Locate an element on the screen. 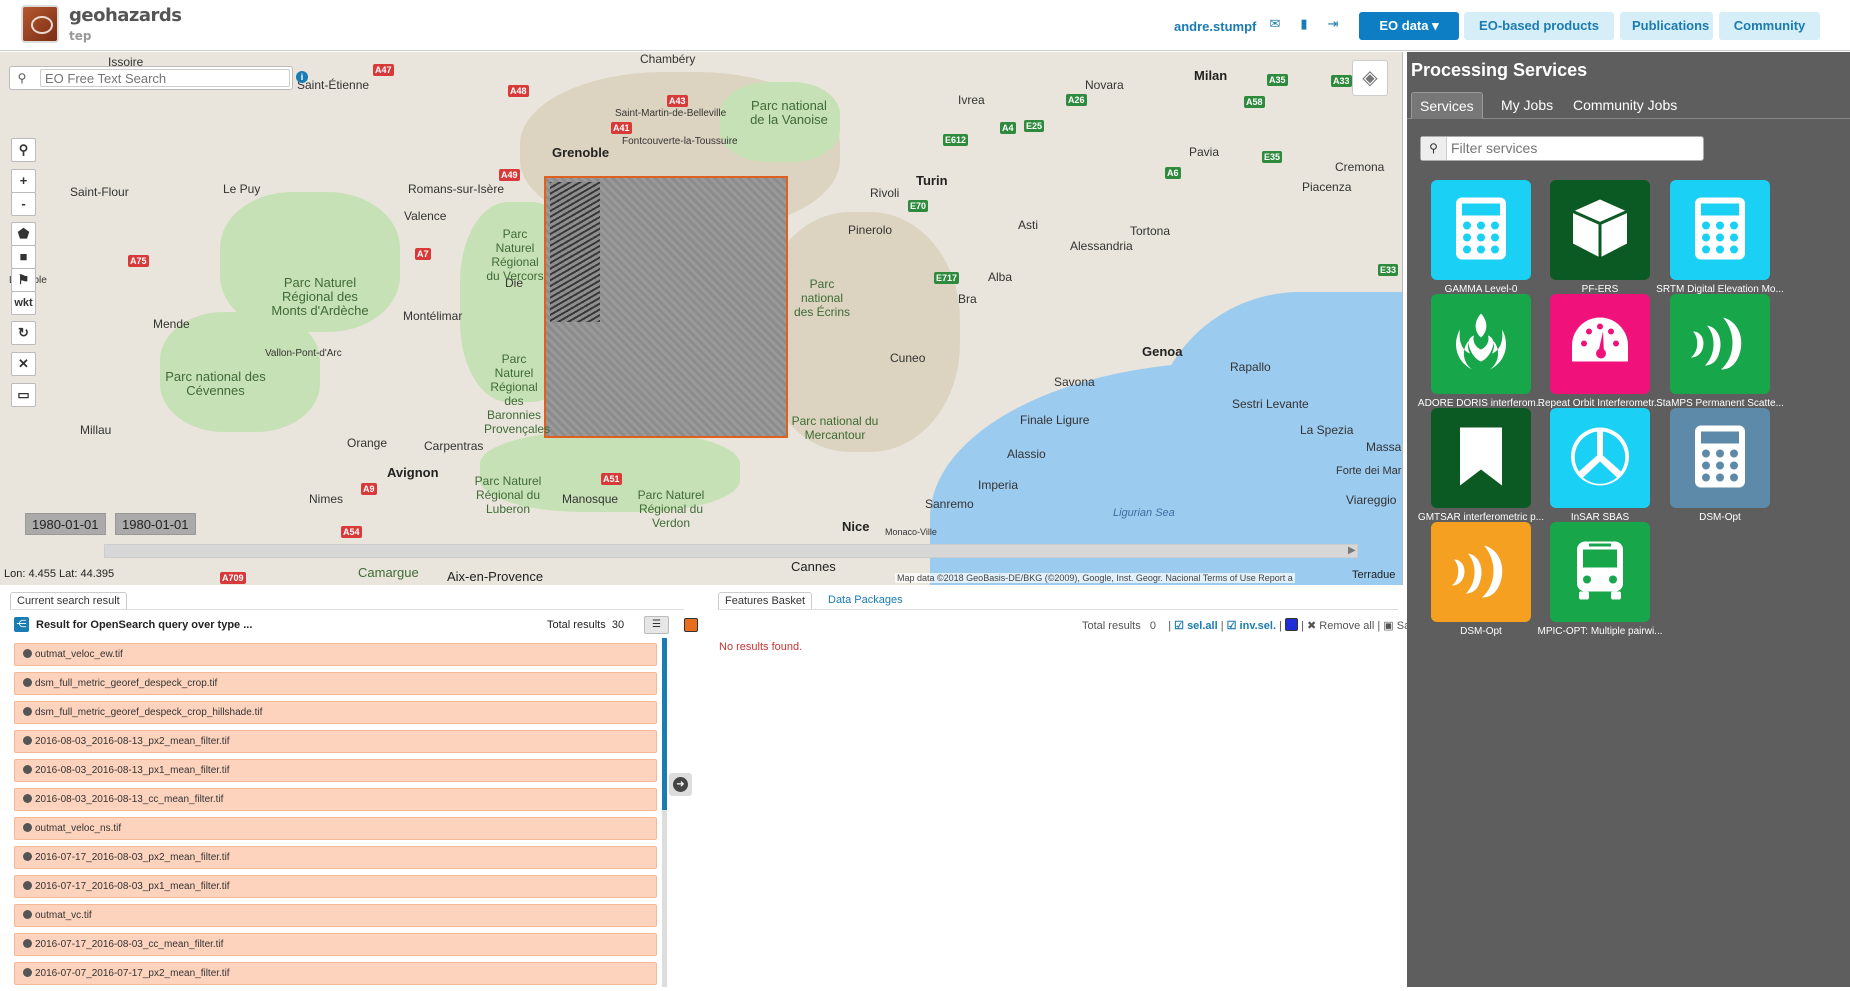 This screenshot has width=1850, height=991. polygon-icon: ⬟ is located at coordinates (23, 234).